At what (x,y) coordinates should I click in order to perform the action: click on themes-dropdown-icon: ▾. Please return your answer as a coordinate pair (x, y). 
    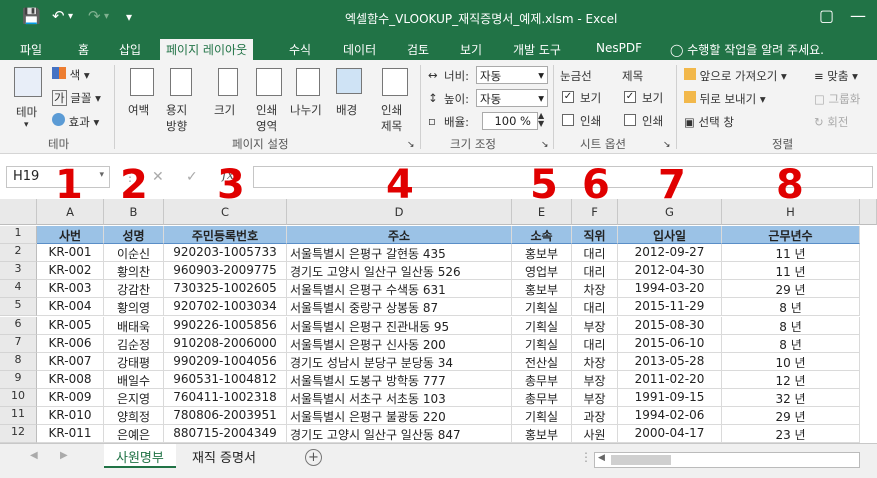
    Looking at the image, I should click on (26, 125).